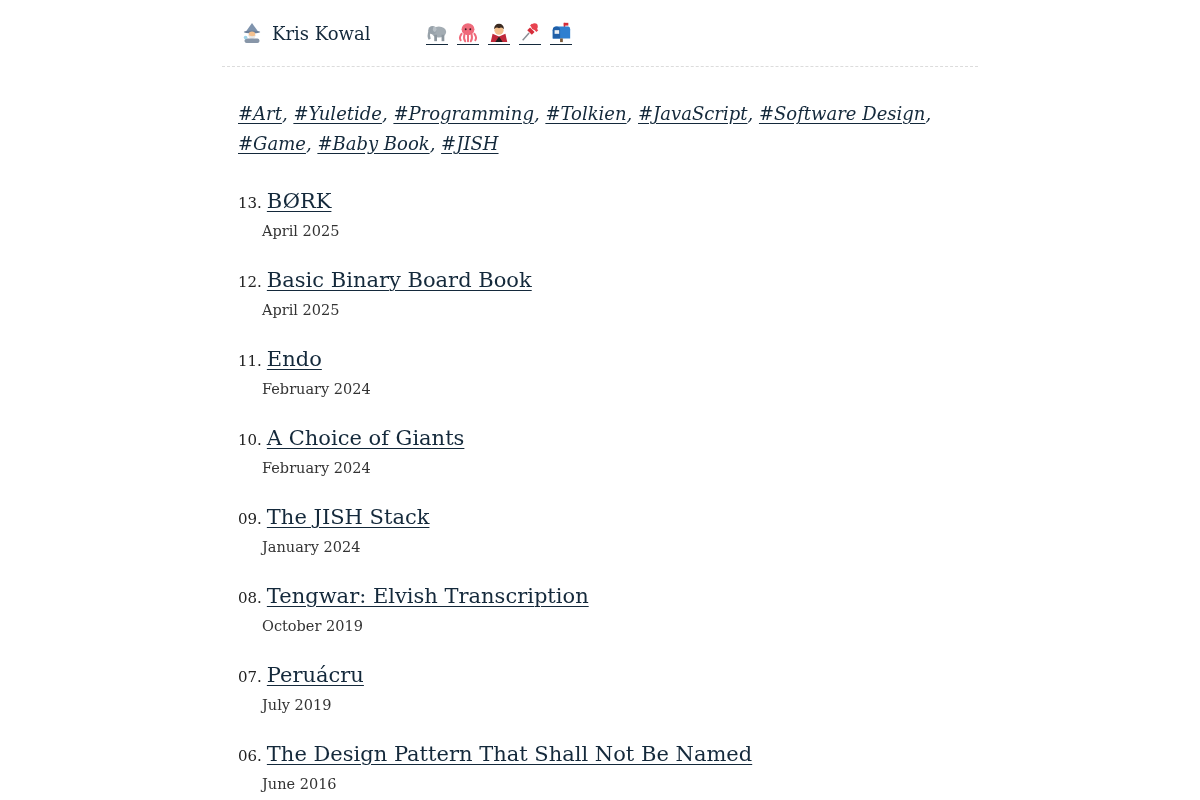 The image size is (1200, 800). Describe the element at coordinates (299, 784) in the screenshot. I see `article-date: June 2016` at that location.